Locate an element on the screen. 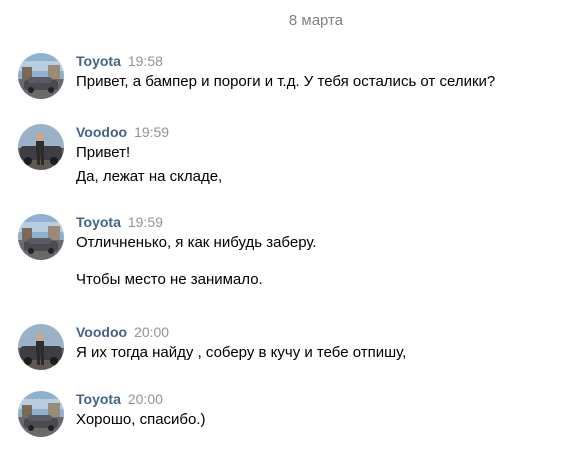 Image resolution: width=582 pixels, height=450 pixels. message-text: Привет! is located at coordinates (103, 152).